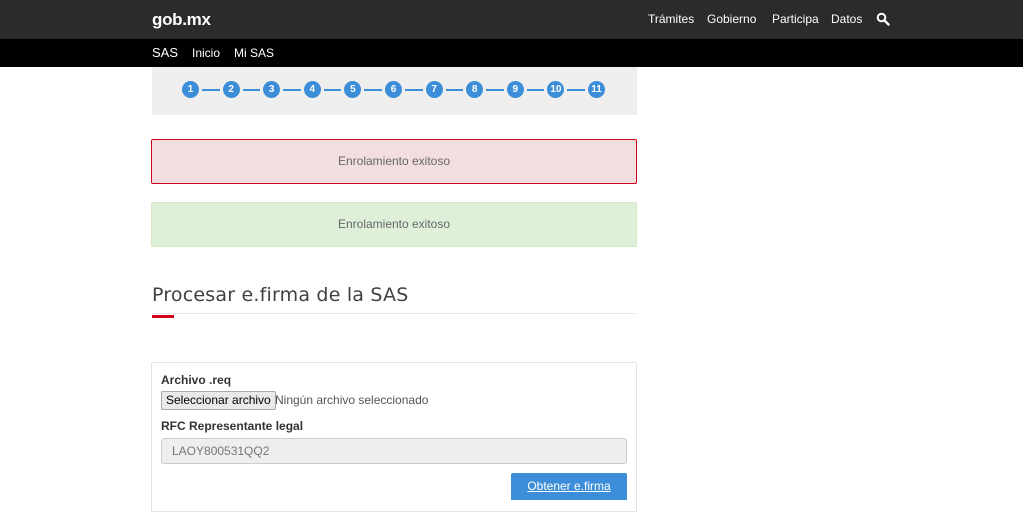 The height and width of the screenshot is (512, 1023). What do you see at coordinates (280, 295) in the screenshot?
I see `section-title: Procesar e.firma de la SAS` at bounding box center [280, 295].